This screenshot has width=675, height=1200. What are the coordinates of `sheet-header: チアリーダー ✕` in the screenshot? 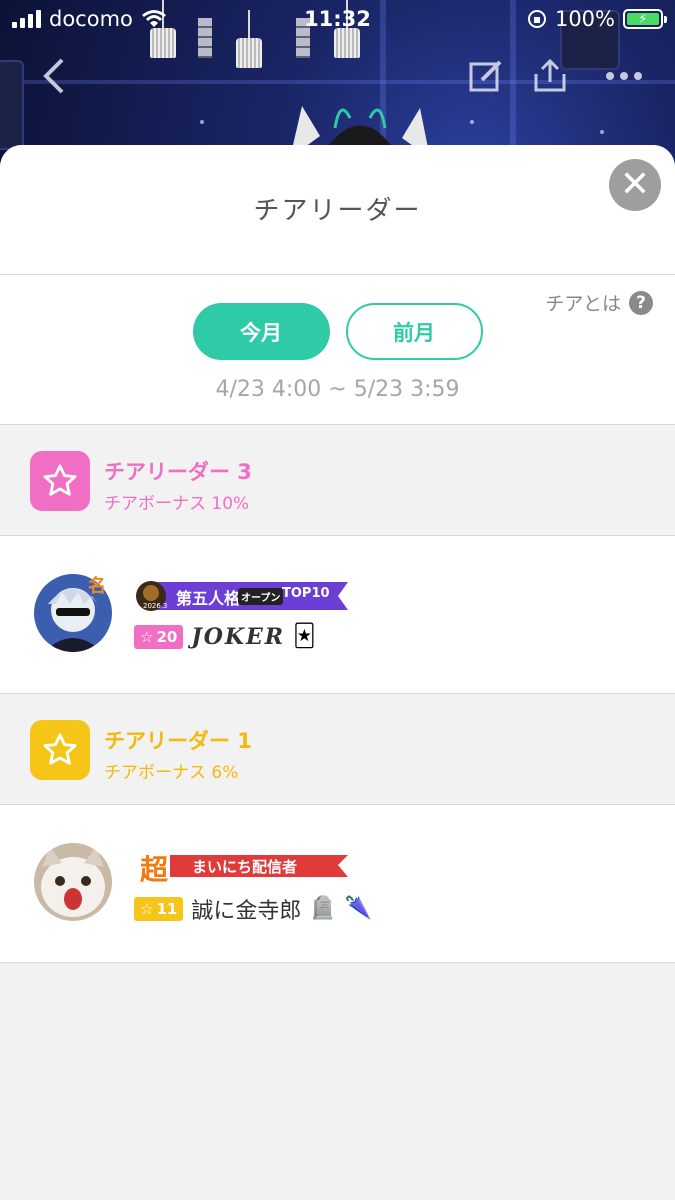 It's located at (337, 210).